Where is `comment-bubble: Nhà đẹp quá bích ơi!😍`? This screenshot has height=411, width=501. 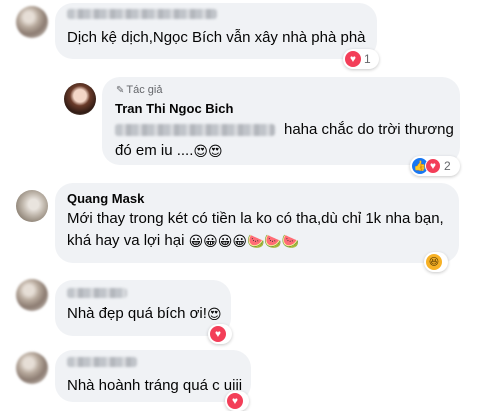 comment-bubble: Nhà đẹp quá bích ơi!😍 is located at coordinates (143, 308).